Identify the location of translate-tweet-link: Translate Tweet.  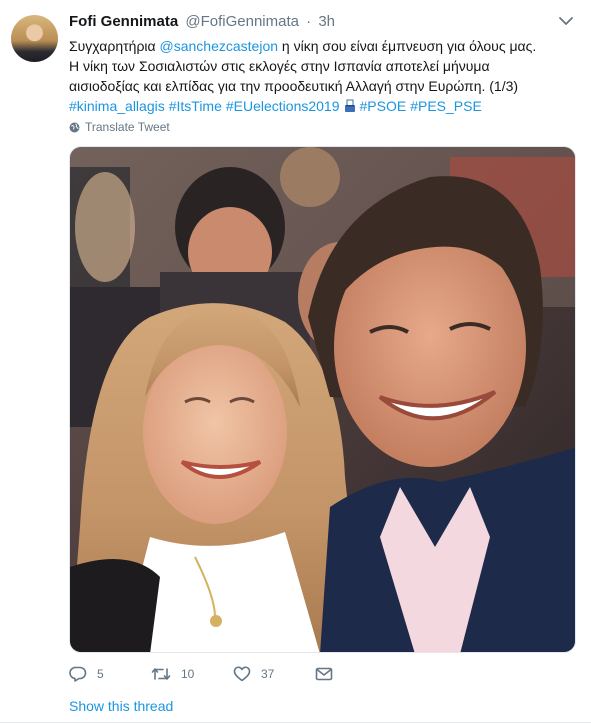
(119, 127).